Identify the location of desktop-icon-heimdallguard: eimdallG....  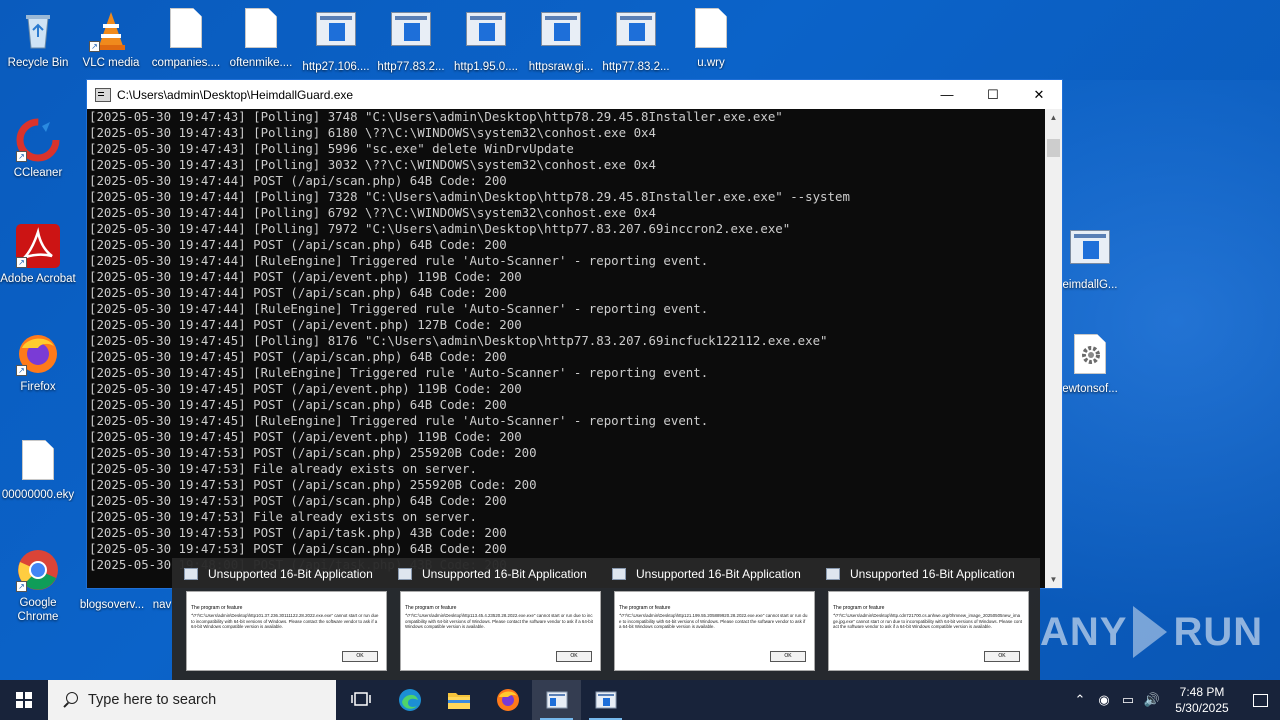
(1090, 259).